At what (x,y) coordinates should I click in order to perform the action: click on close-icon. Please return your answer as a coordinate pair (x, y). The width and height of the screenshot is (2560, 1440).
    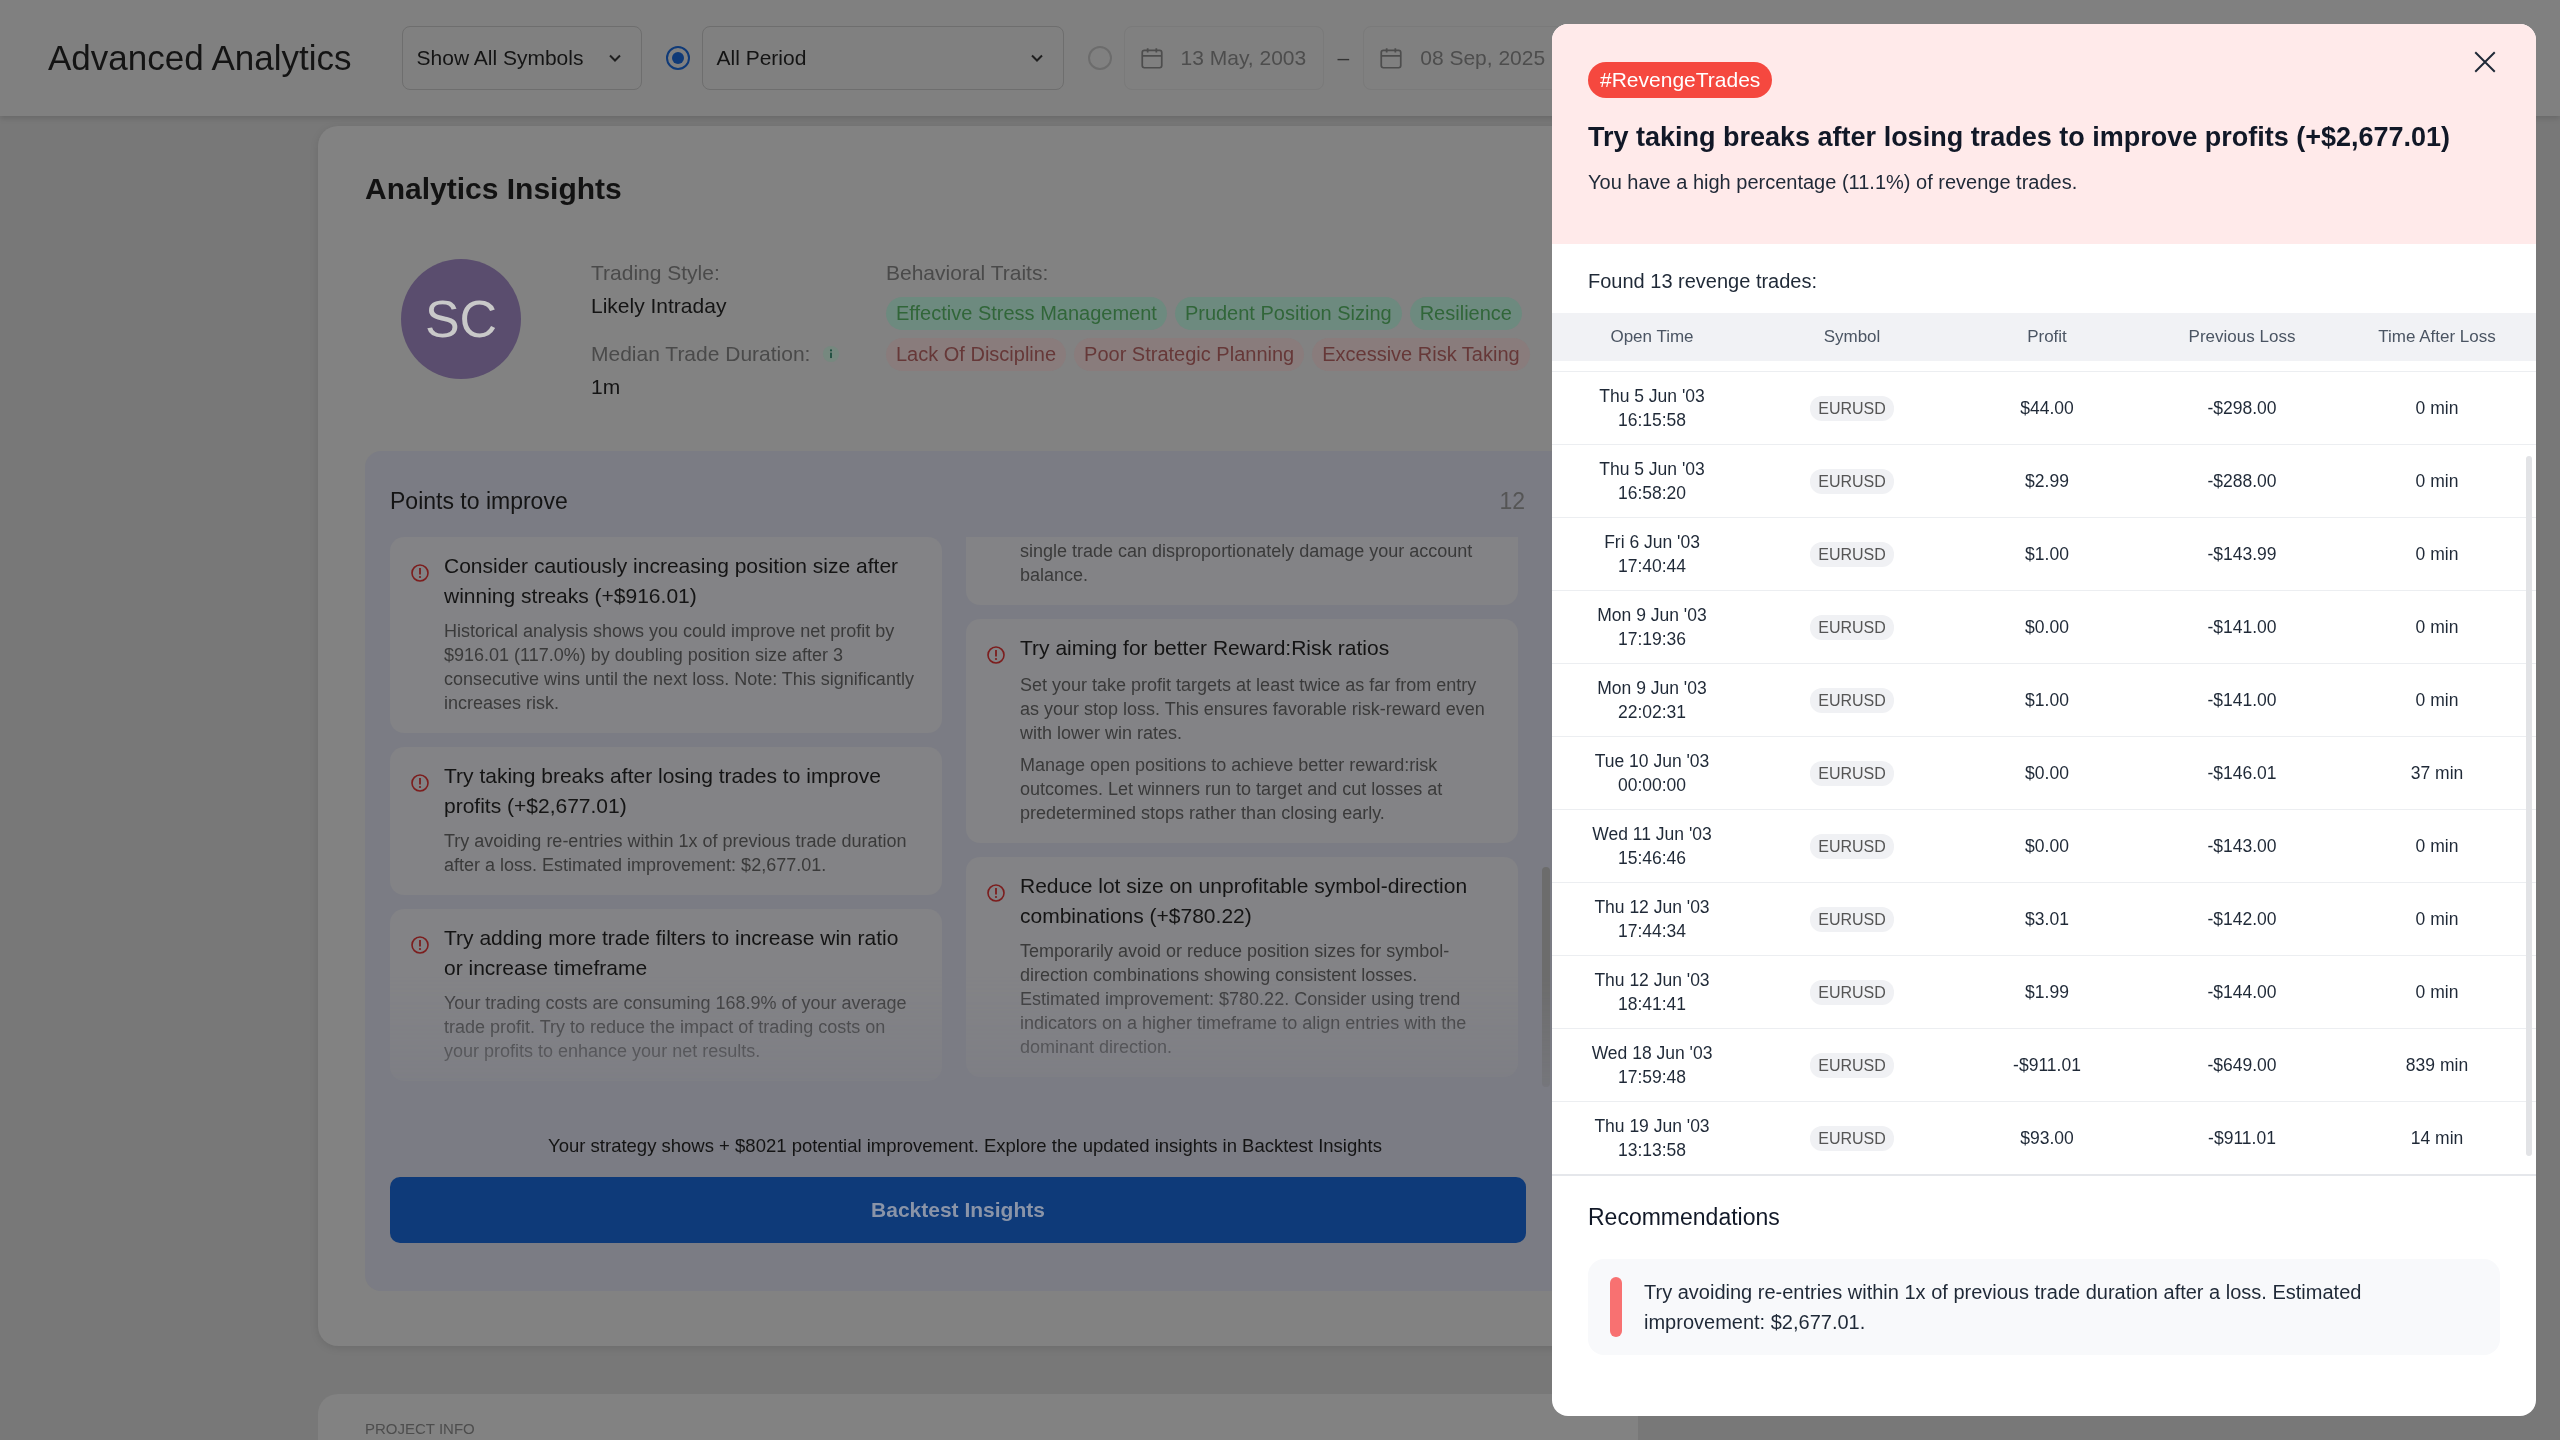
    Looking at the image, I should click on (2485, 62).